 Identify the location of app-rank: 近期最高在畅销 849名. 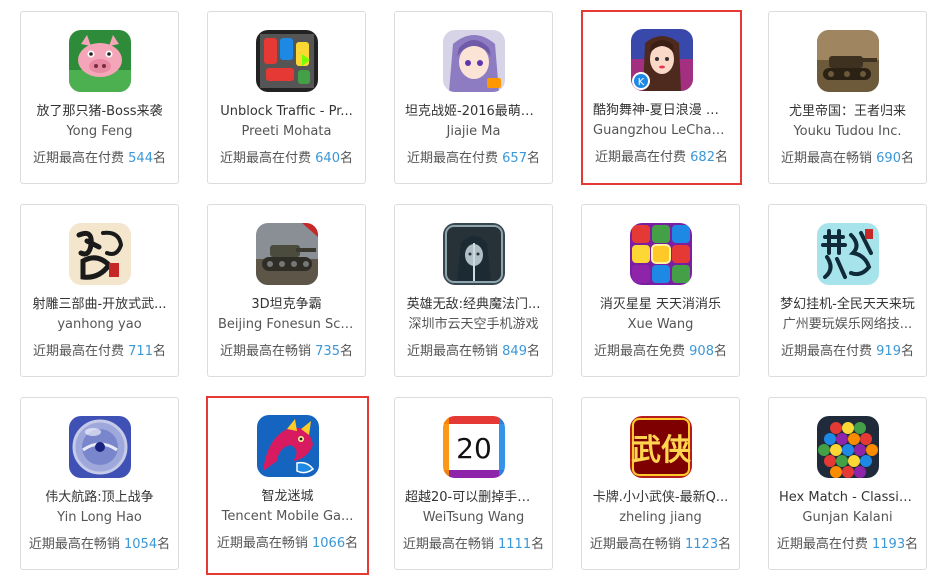
(473, 351).